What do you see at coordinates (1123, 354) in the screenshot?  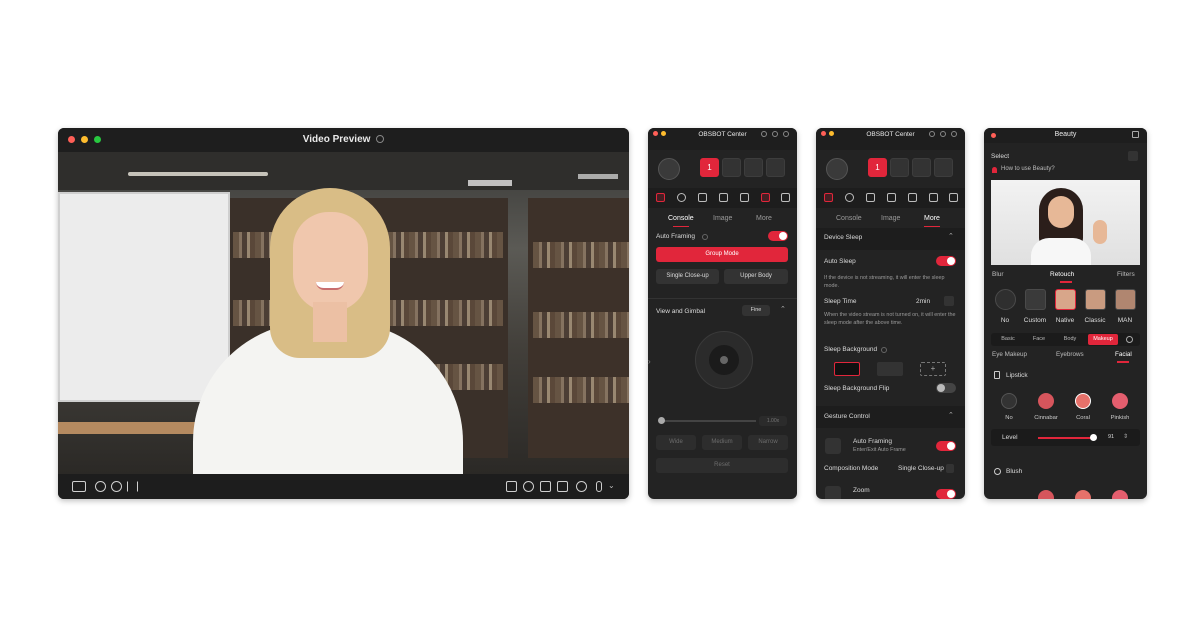 I see `subtab-facial: Facial` at bounding box center [1123, 354].